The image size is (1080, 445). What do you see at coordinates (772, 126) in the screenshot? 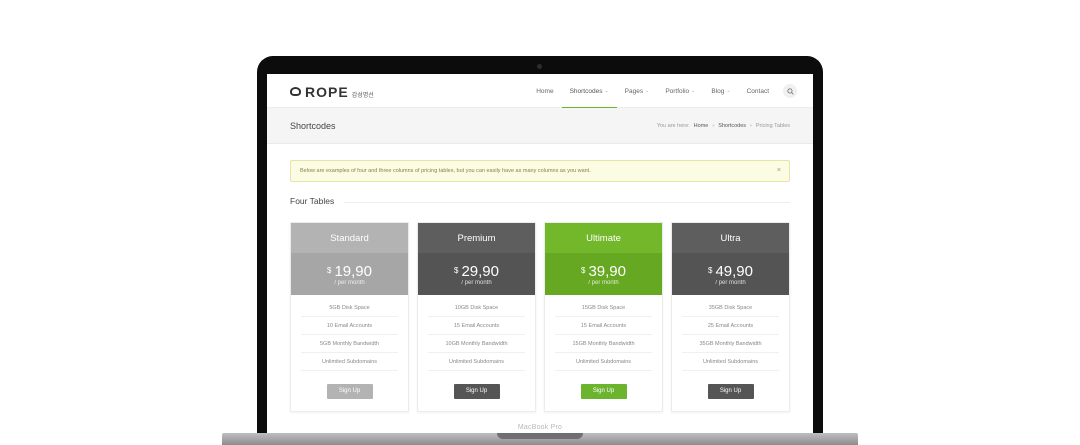
I see `breadcrumb-current: Pricing Tables` at bounding box center [772, 126].